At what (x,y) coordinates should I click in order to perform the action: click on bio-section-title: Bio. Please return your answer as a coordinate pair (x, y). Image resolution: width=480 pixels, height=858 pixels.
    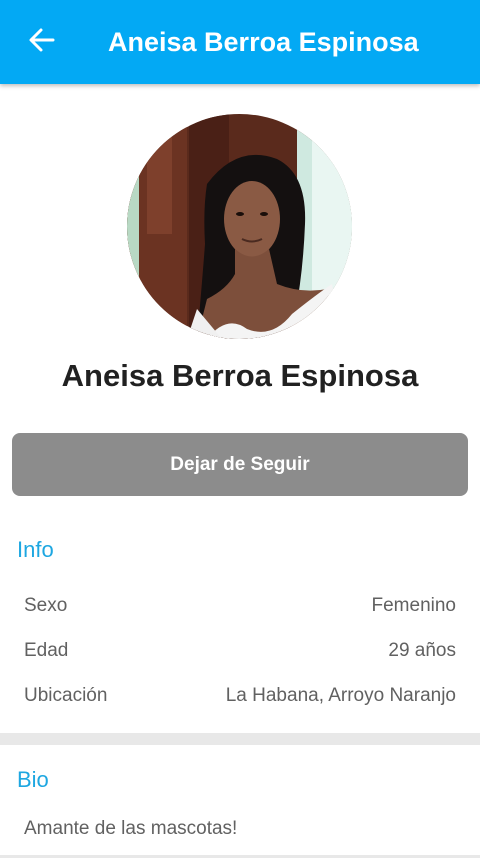
    Looking at the image, I should click on (33, 779).